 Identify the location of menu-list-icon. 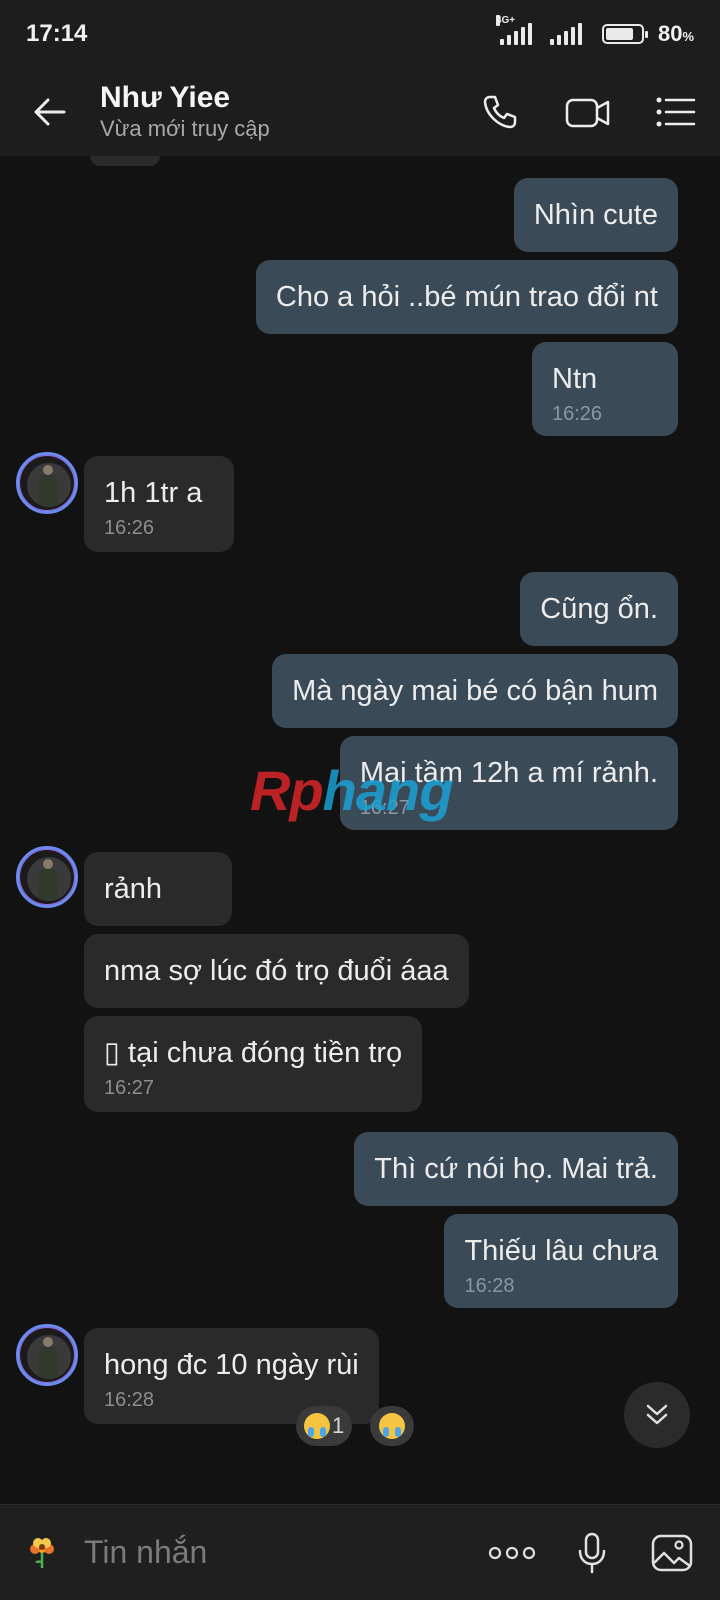
(676, 112).